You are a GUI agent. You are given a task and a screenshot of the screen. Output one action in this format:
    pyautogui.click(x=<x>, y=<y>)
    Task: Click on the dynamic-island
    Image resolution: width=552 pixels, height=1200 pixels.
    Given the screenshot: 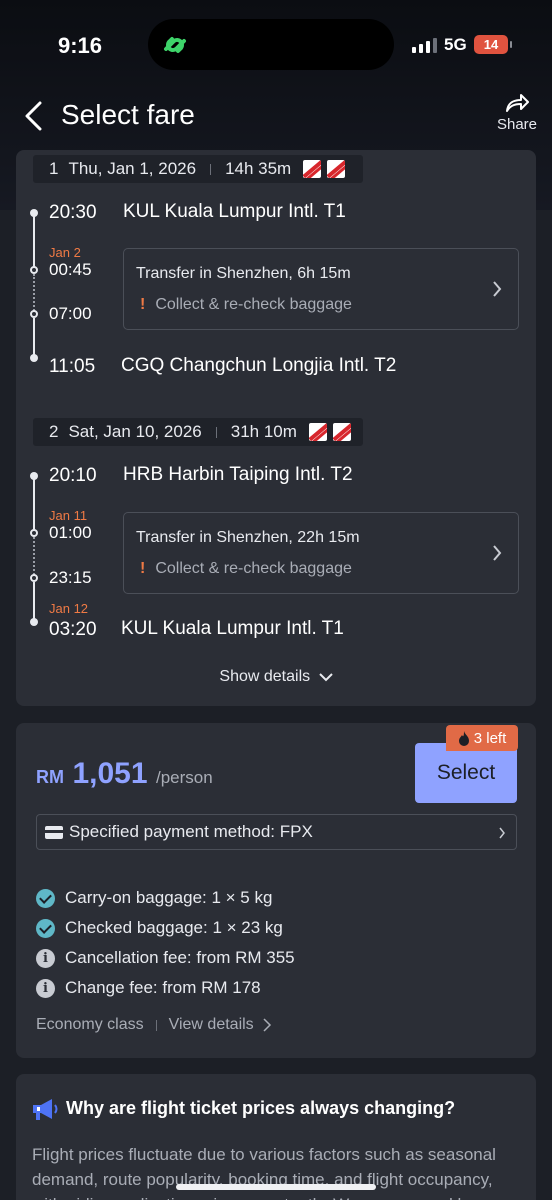 What is the action you would take?
    pyautogui.click(x=271, y=44)
    